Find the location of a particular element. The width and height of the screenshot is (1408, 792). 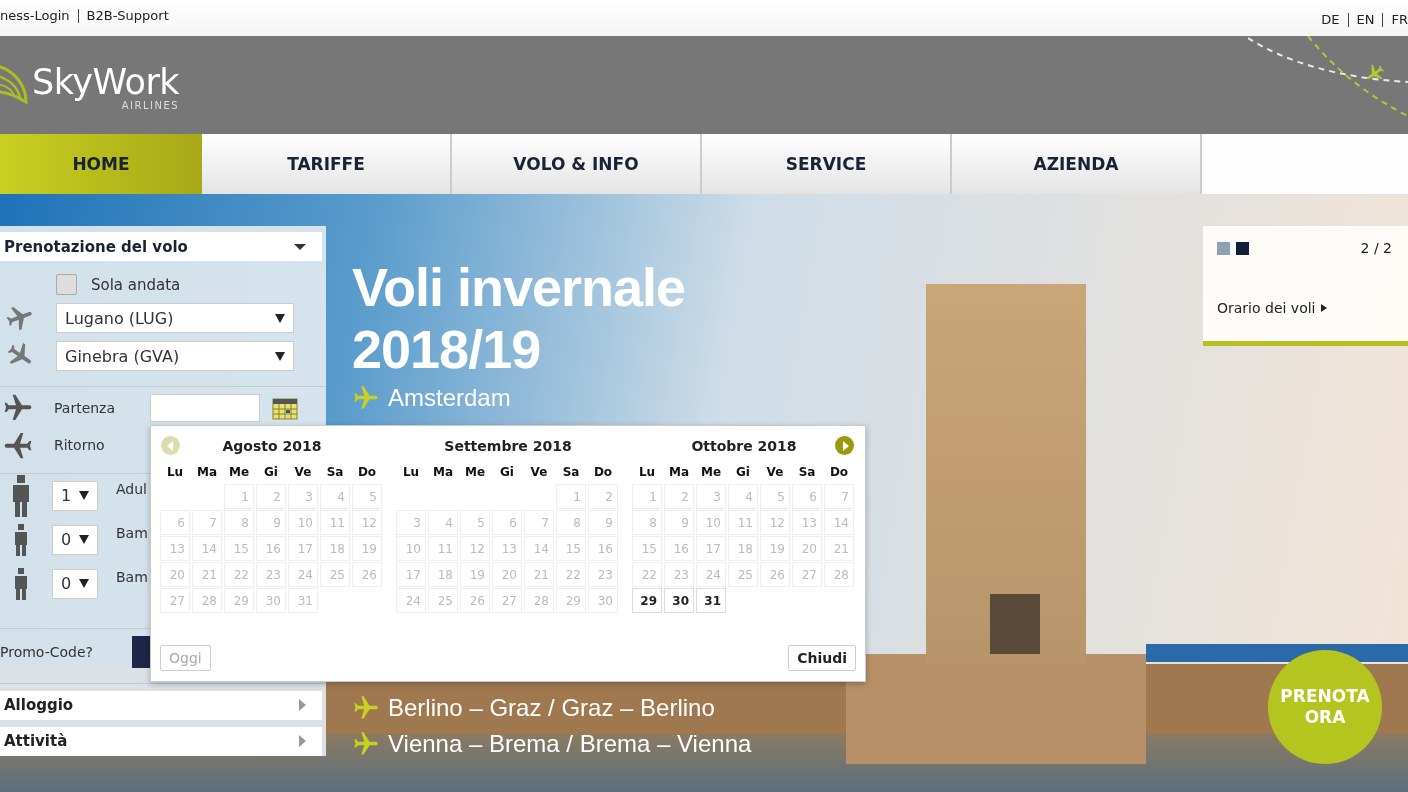

count-dropdown: 1 is located at coordinates (75, 495).